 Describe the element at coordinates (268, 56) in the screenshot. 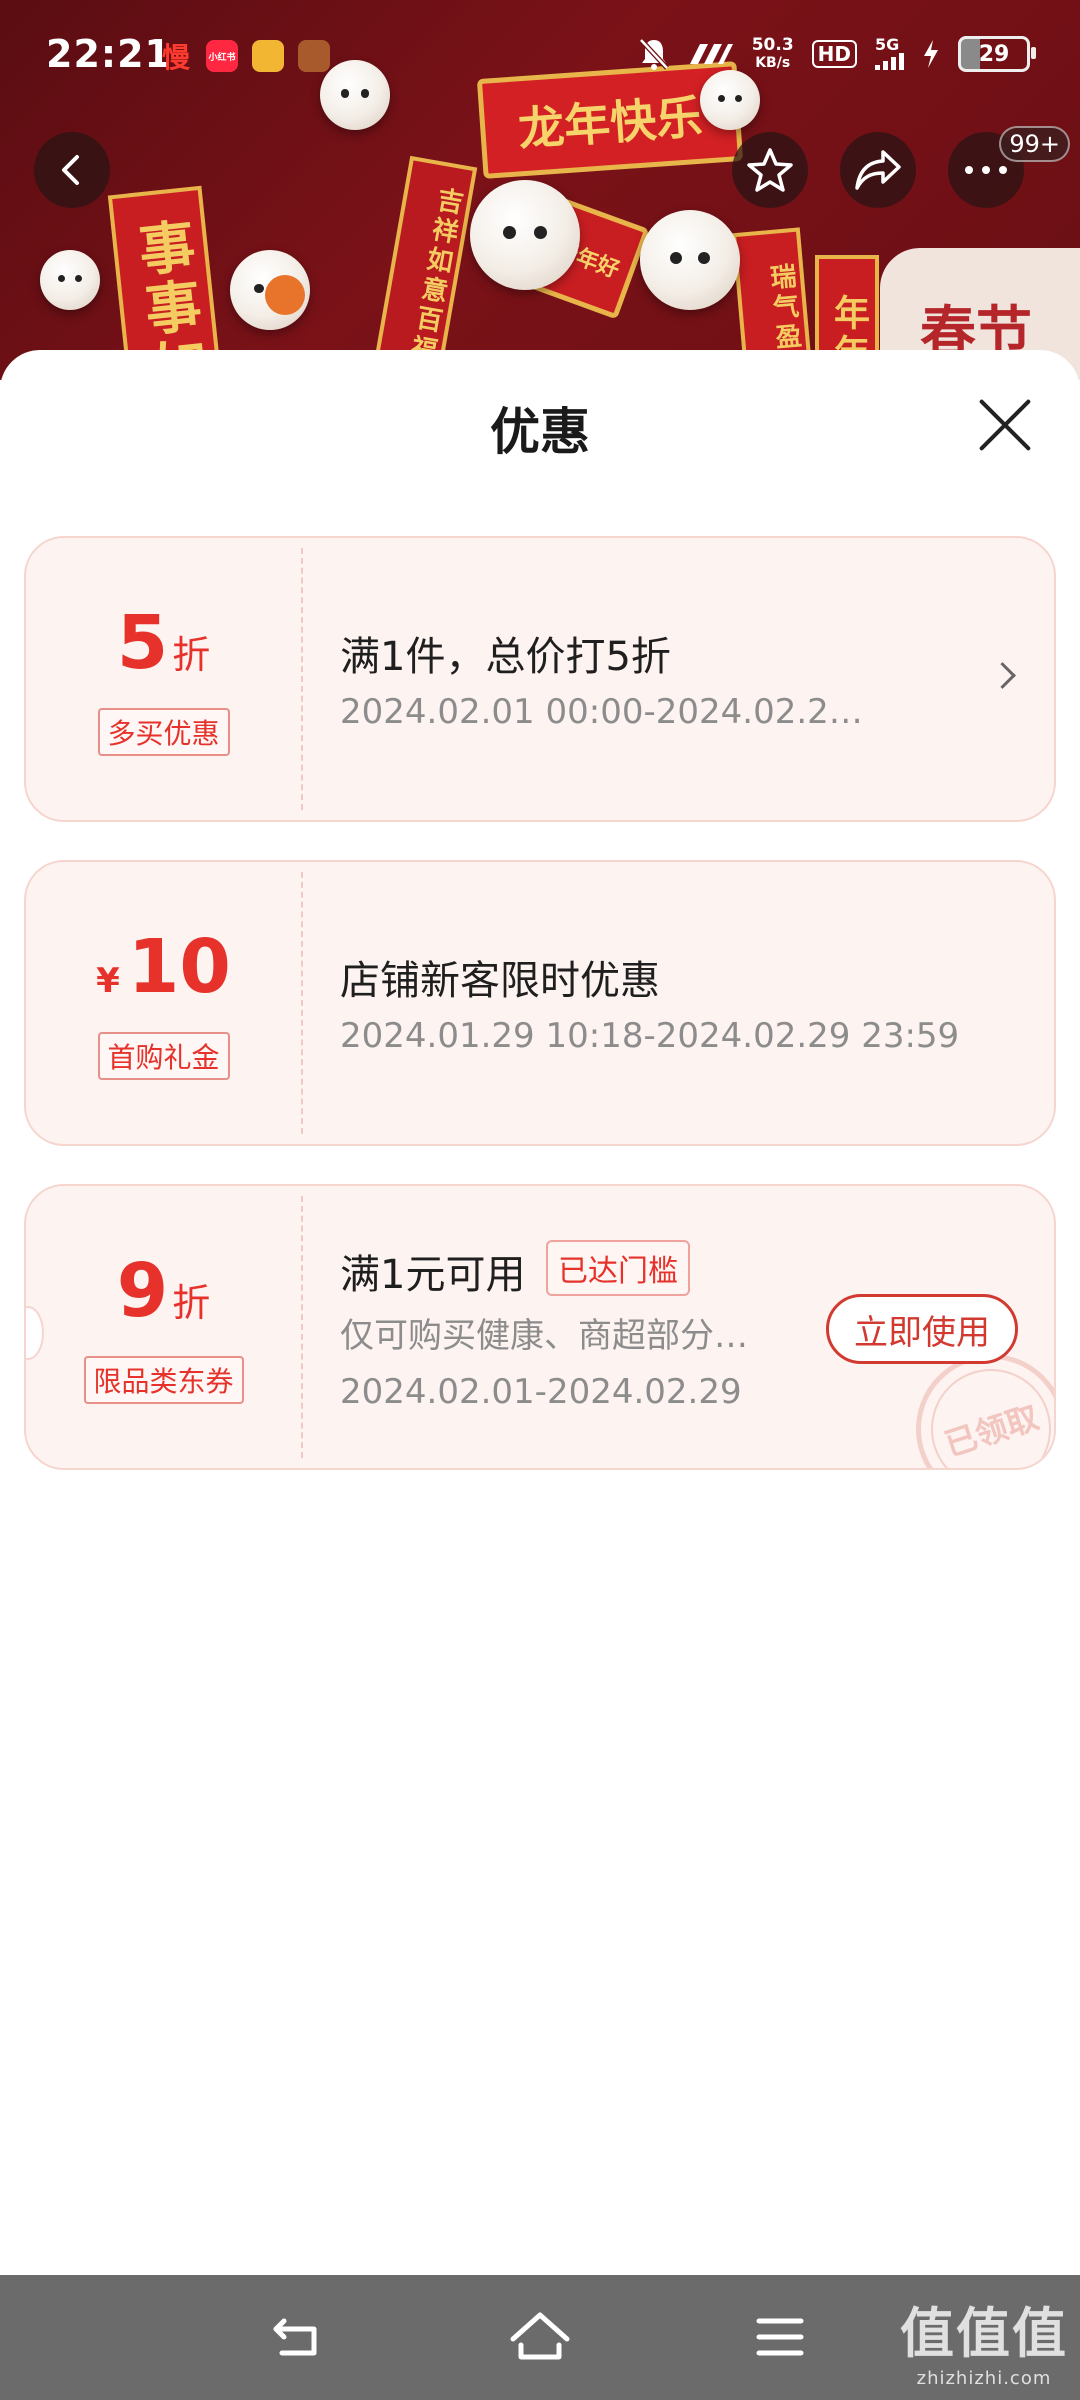

I see `game-app-icon` at that location.